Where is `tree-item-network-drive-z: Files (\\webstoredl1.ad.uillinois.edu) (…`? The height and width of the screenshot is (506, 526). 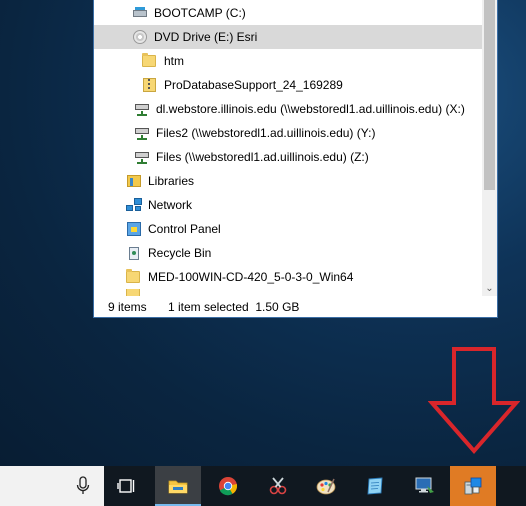 tree-item-network-drive-z: Files (\\webstoredl1.ad.uillinois.edu) (… is located at coordinates (251, 157).